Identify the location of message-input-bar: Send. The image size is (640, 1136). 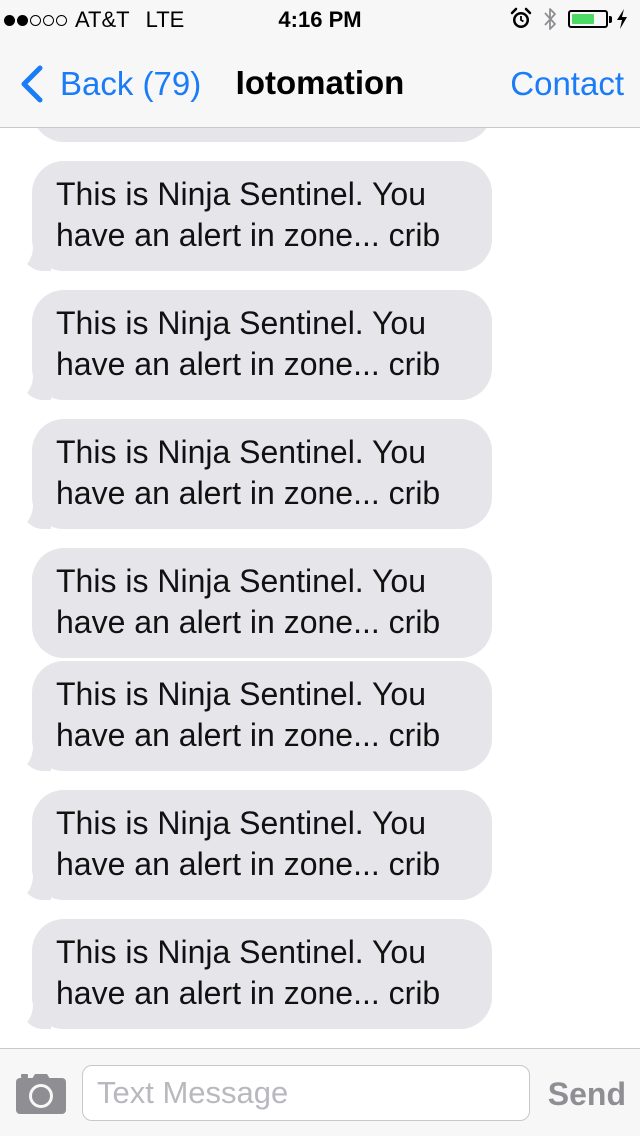
(320, 1092).